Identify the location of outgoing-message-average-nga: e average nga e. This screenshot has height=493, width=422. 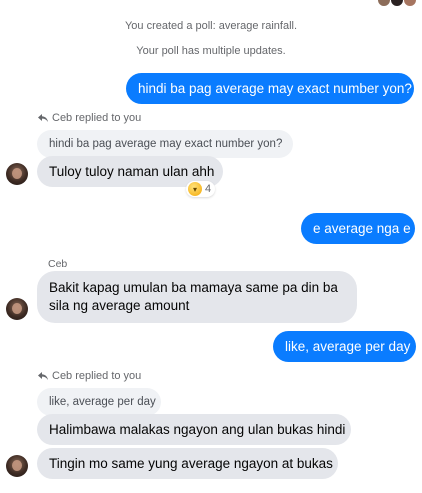
(358, 228).